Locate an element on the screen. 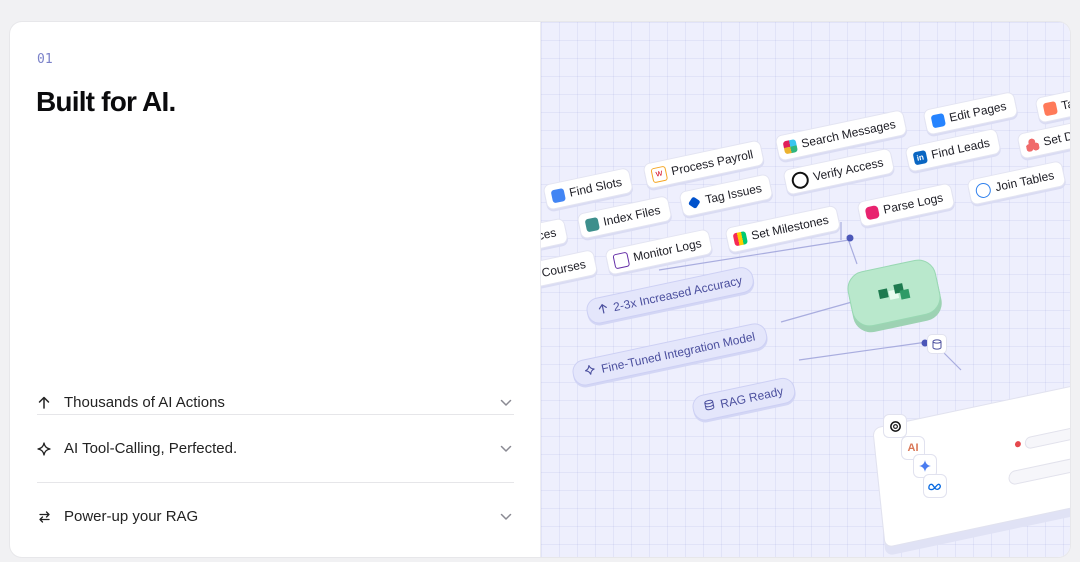 The image size is (1080, 562). step-number: 01 is located at coordinates (45, 59).